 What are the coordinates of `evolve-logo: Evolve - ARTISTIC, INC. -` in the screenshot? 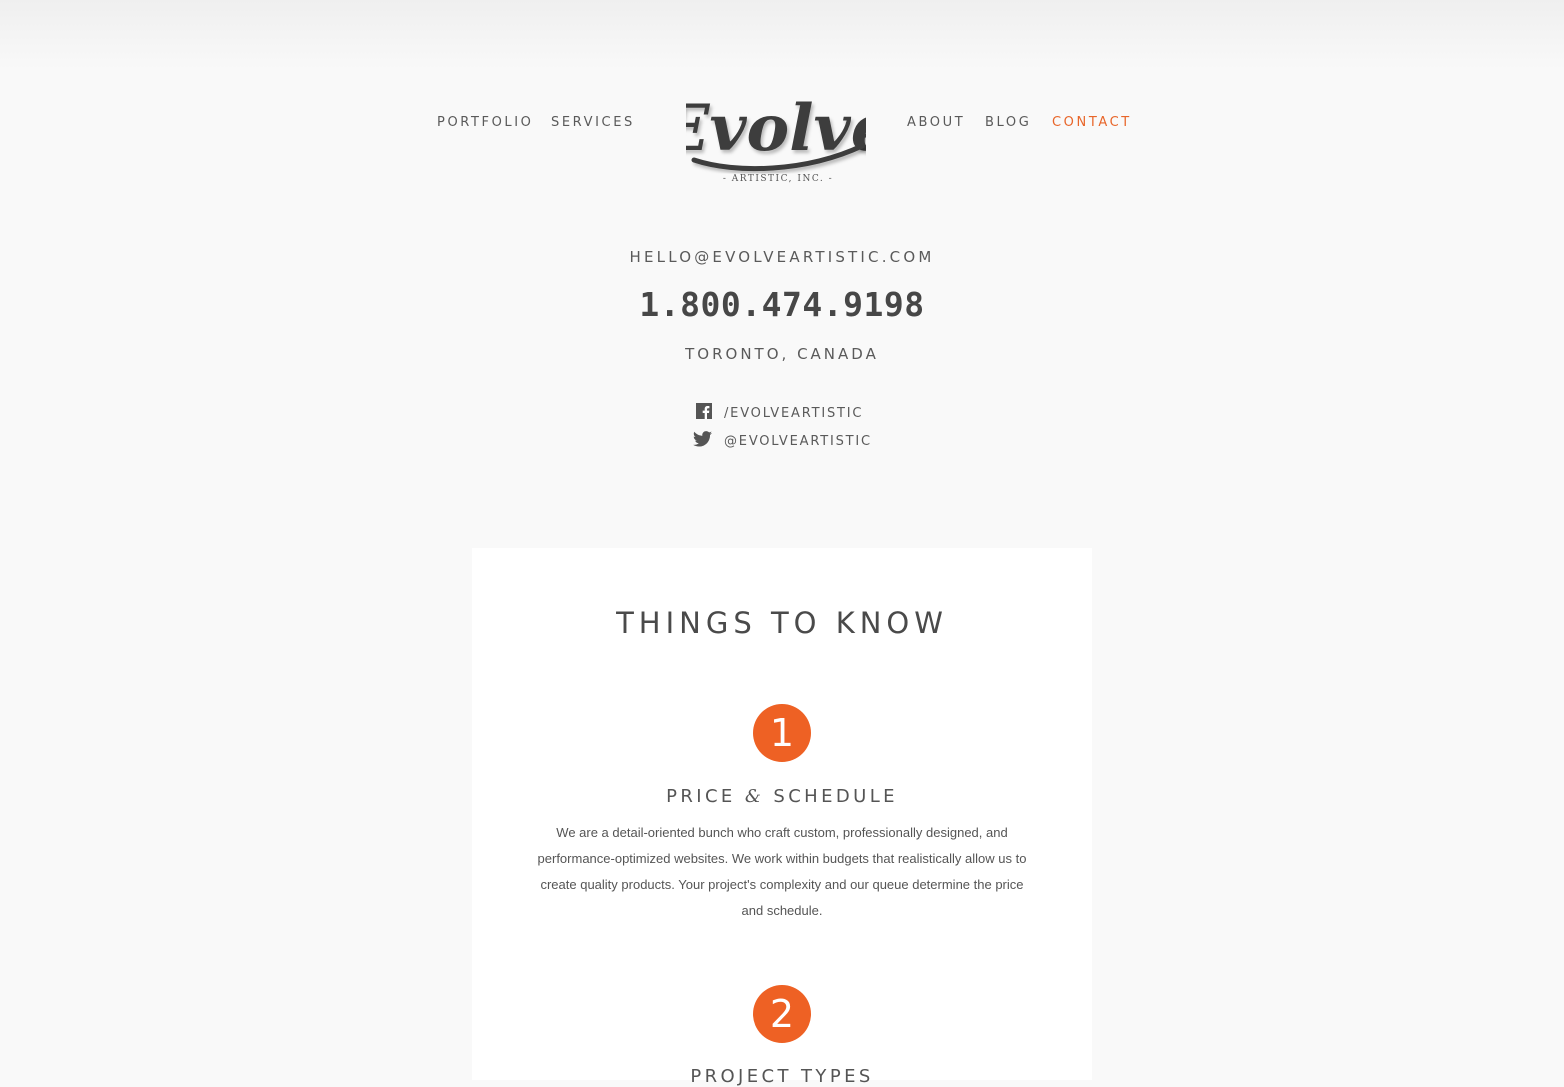 It's located at (776, 124).